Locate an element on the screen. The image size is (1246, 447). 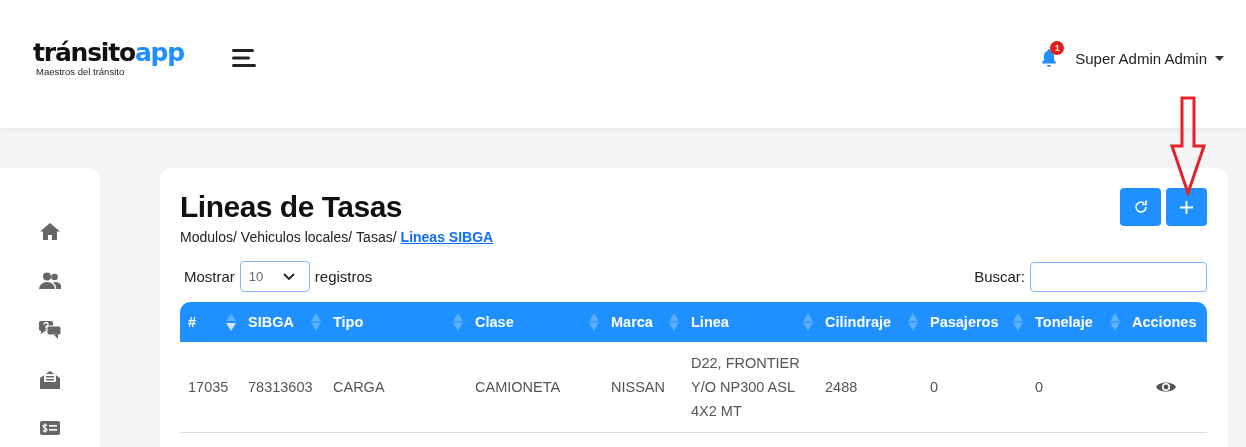
refresh-icon is located at coordinates (1140, 207).